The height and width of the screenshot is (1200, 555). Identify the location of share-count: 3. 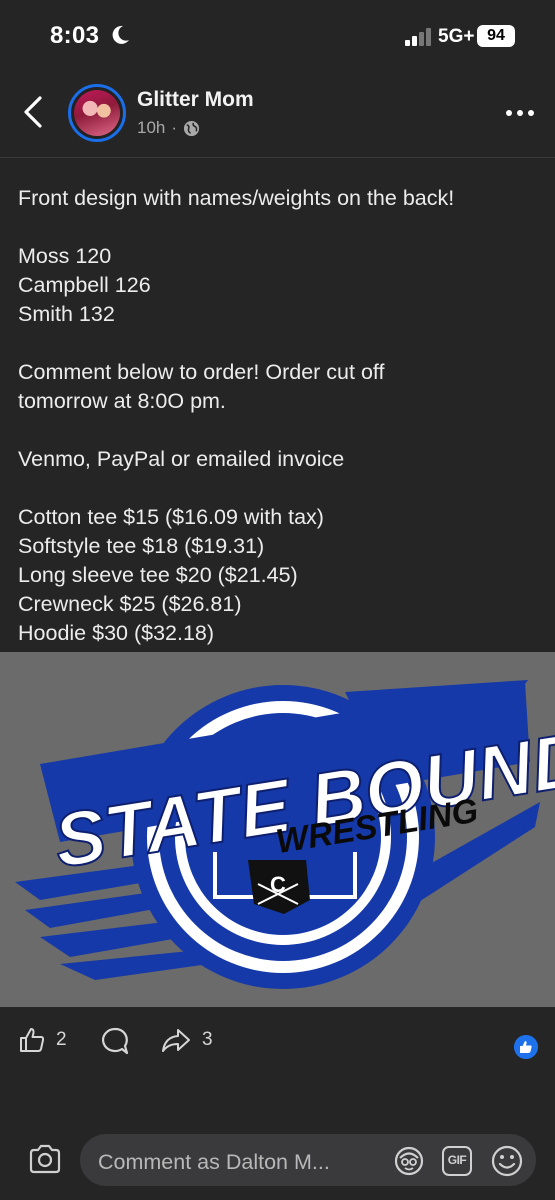
(207, 1039).